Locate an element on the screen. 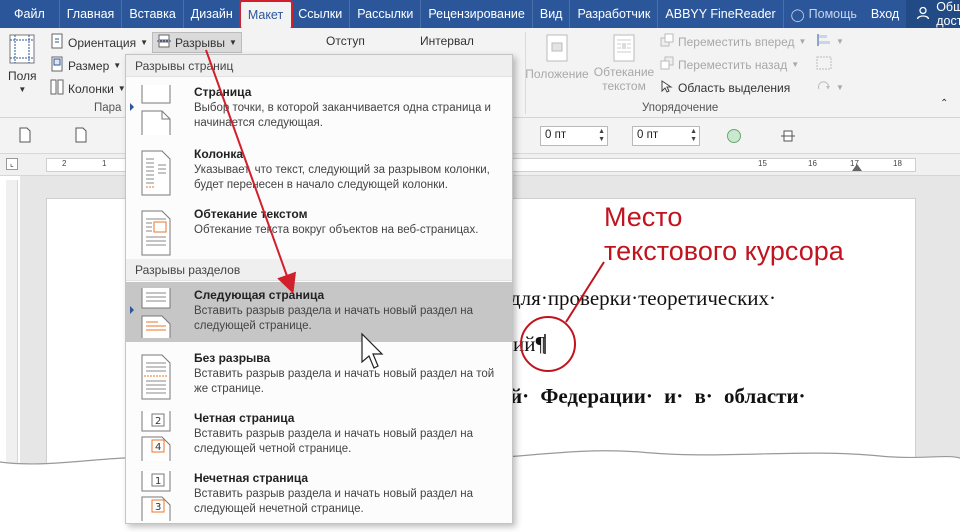 The image size is (960, 532). wrap-text-button: Обтекание текстом is located at coordinates (624, 63).